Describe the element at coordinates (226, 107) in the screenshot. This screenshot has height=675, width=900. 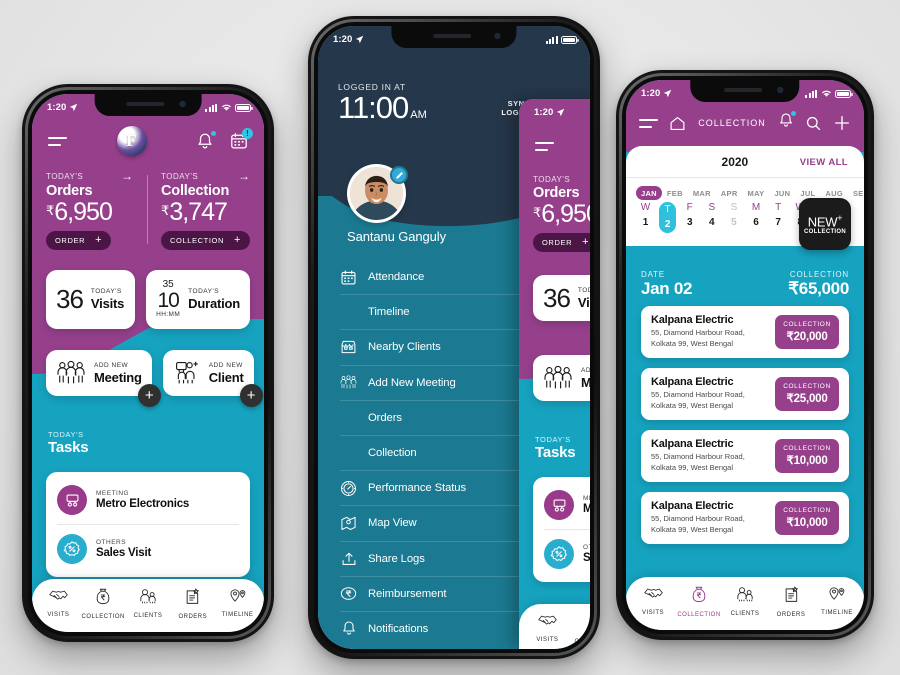
I see `wifi-icon` at that location.